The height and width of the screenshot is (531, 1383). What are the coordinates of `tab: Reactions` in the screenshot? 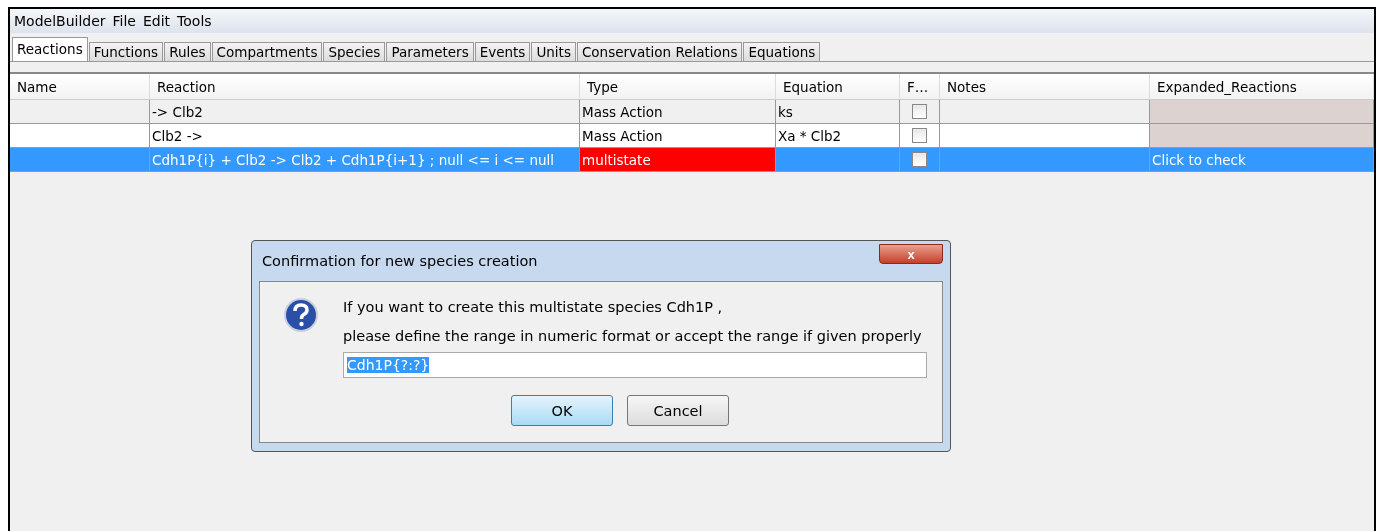 It's located at (50, 49).